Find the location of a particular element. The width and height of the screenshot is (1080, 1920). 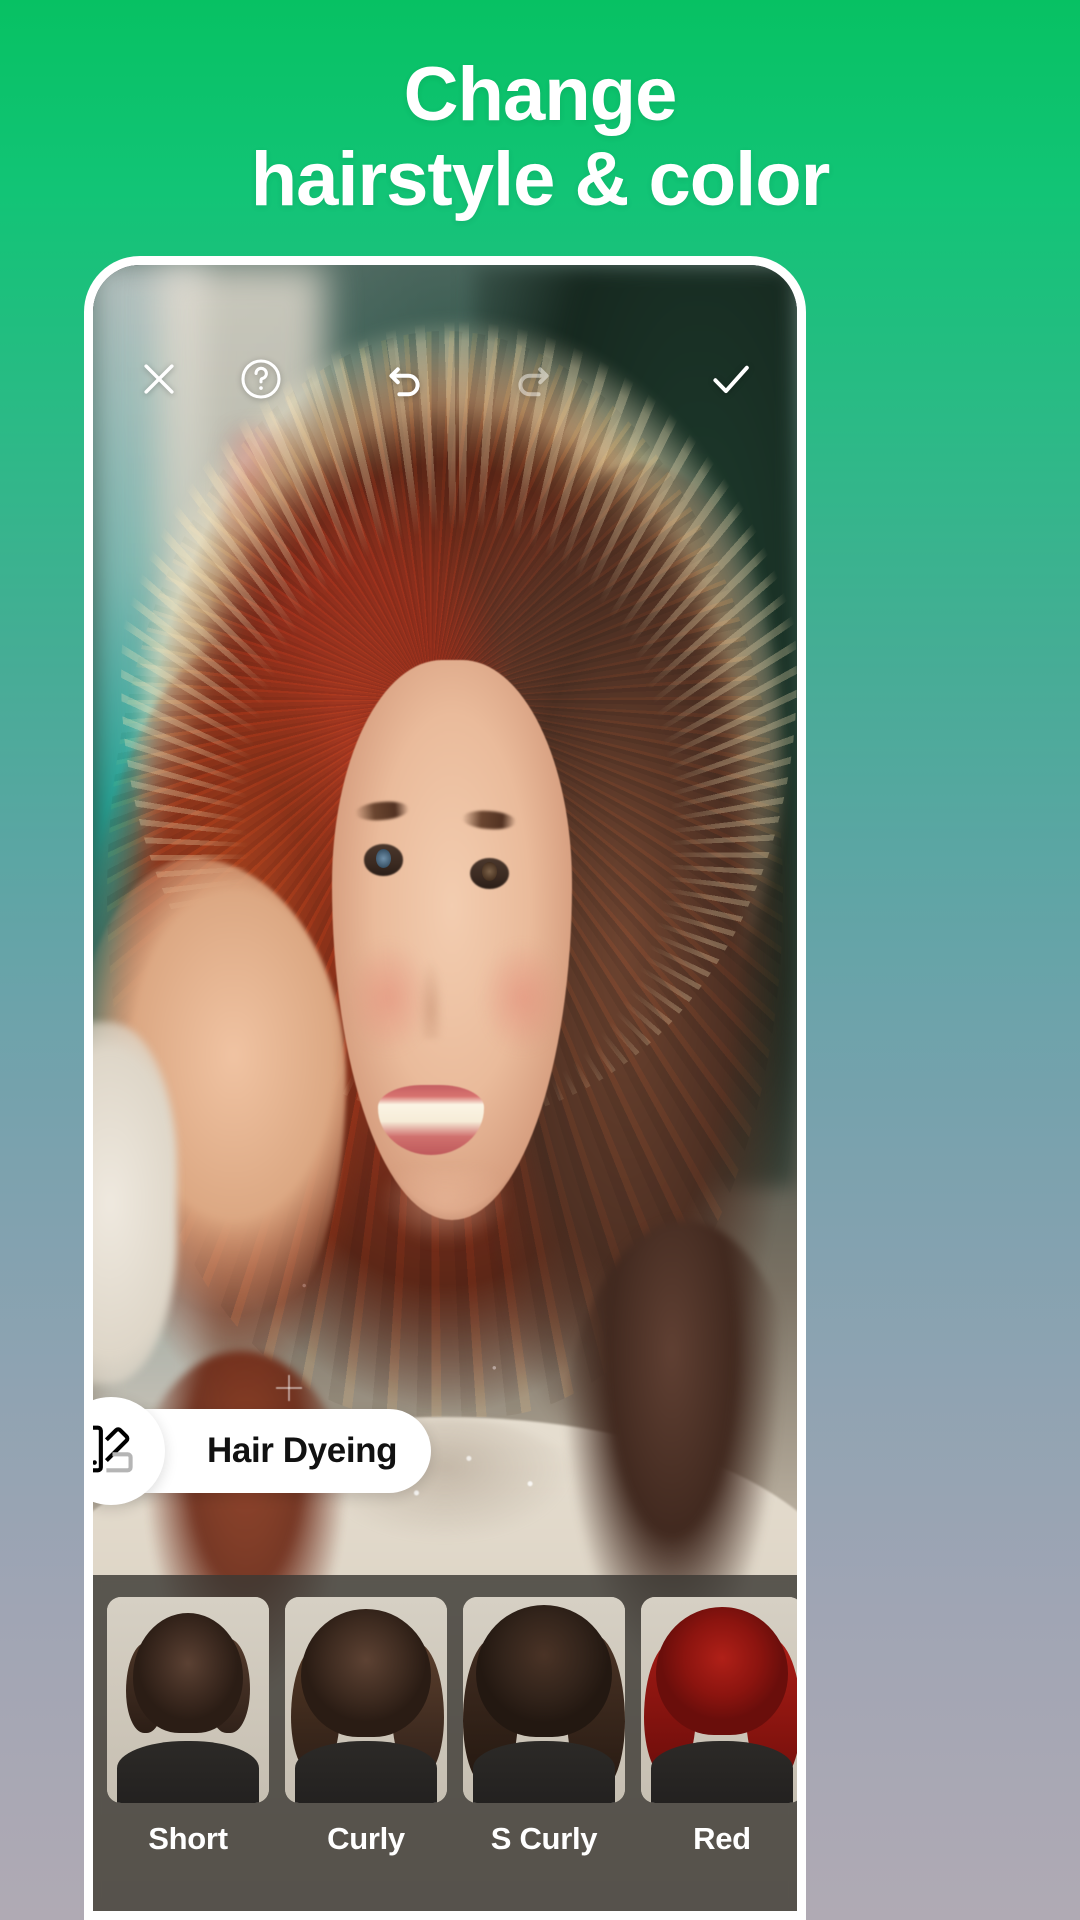

hairstyle-option-curly: Curly is located at coordinates (366, 1727).